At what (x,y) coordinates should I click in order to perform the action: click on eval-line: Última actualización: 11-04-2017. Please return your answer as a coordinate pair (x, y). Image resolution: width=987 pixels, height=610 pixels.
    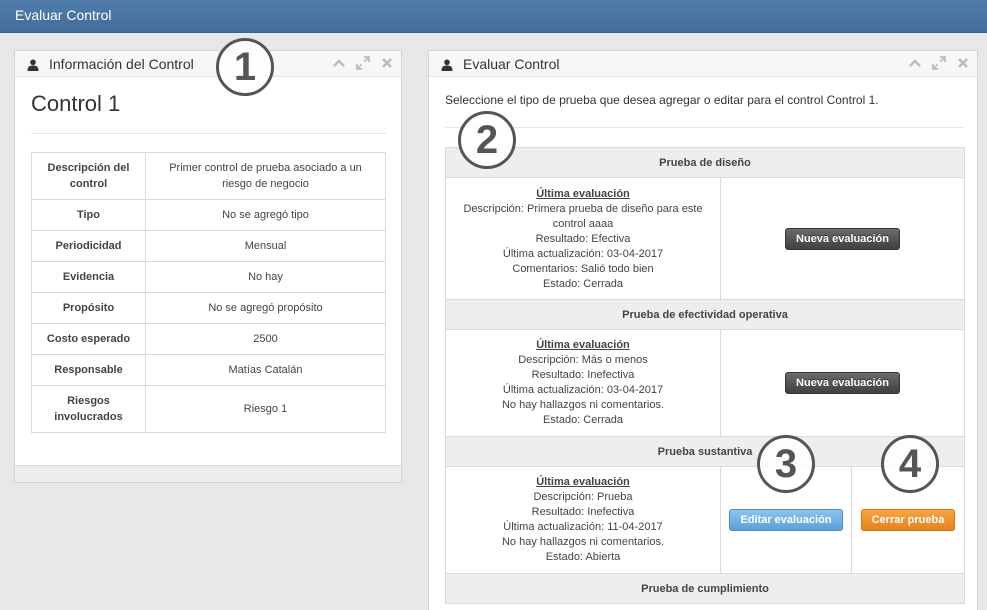
    Looking at the image, I should click on (583, 527).